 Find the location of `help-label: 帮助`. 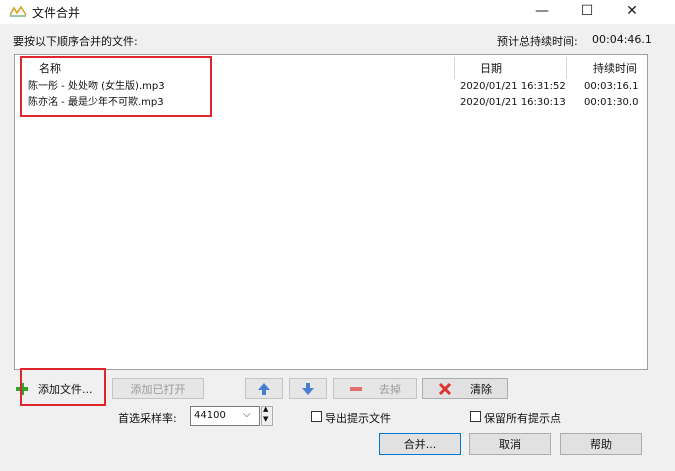

help-label: 帮助 is located at coordinates (601, 444).